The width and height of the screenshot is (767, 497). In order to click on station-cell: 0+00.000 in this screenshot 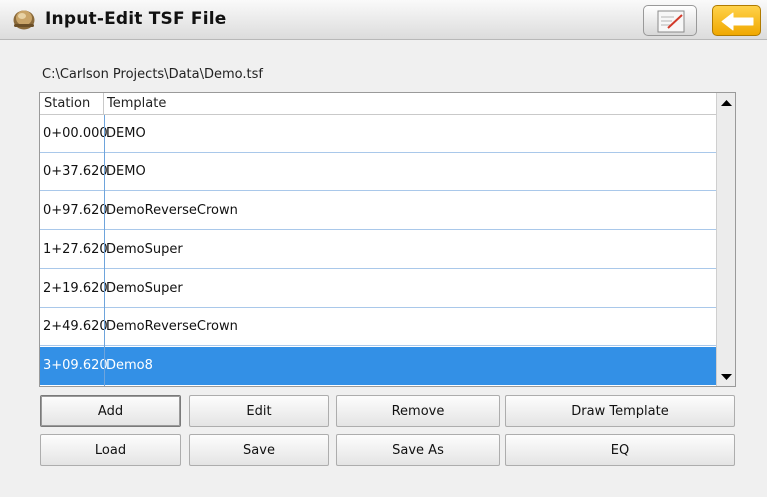, I will do `click(75, 133)`.